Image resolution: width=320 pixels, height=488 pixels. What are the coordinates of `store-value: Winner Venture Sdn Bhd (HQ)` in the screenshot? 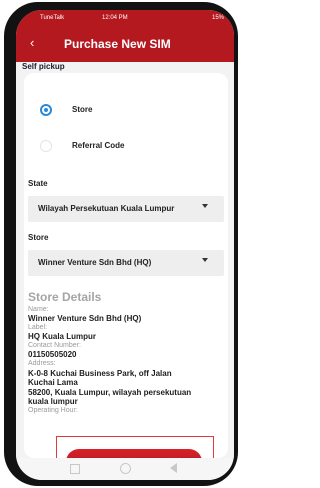 It's located at (95, 262).